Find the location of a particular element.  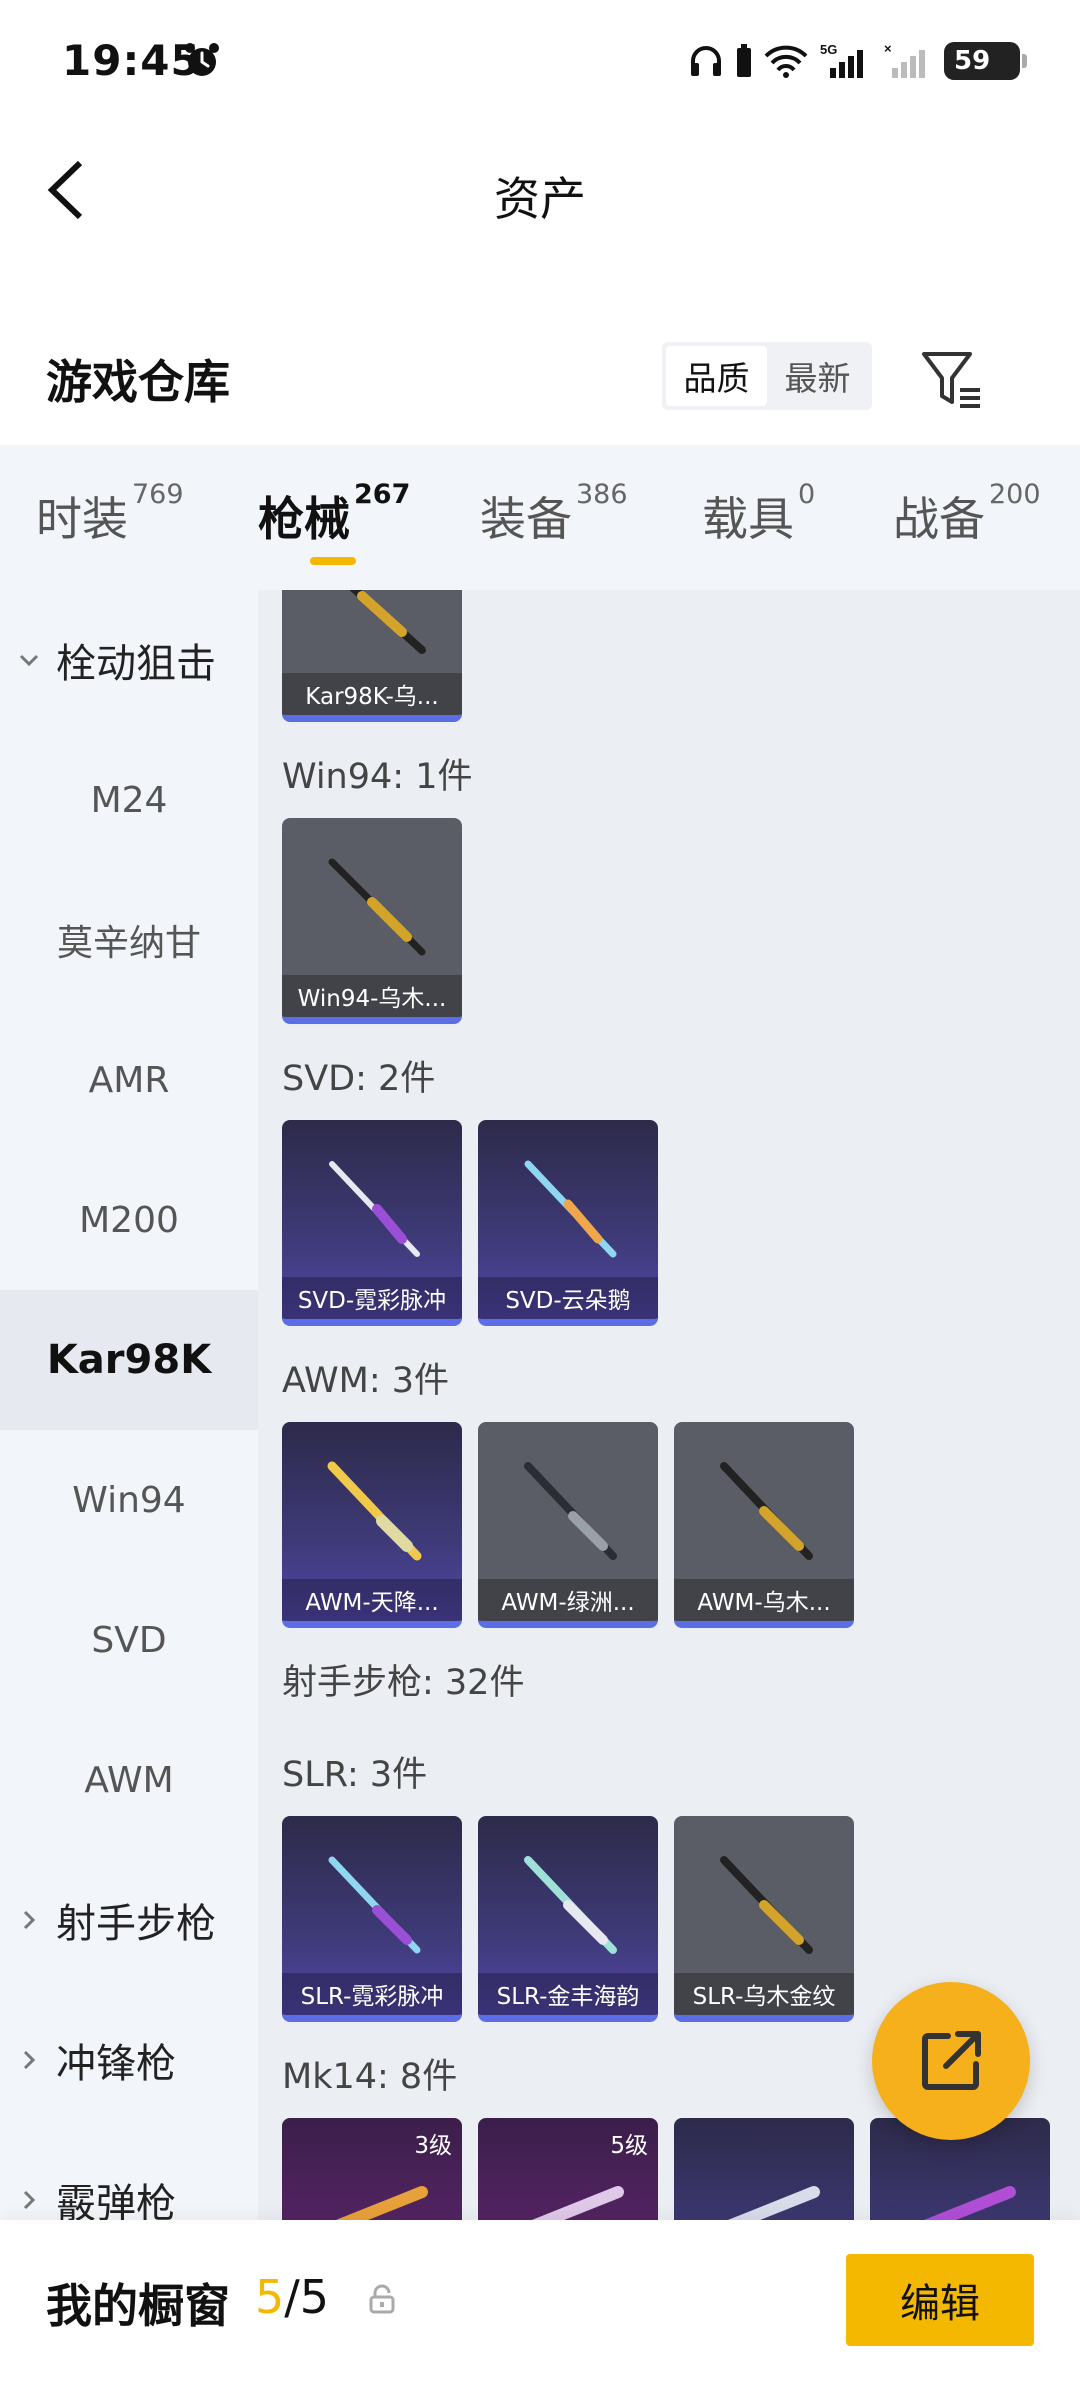

showcase-label: 我的橱窗 is located at coordinates (138, 2306).